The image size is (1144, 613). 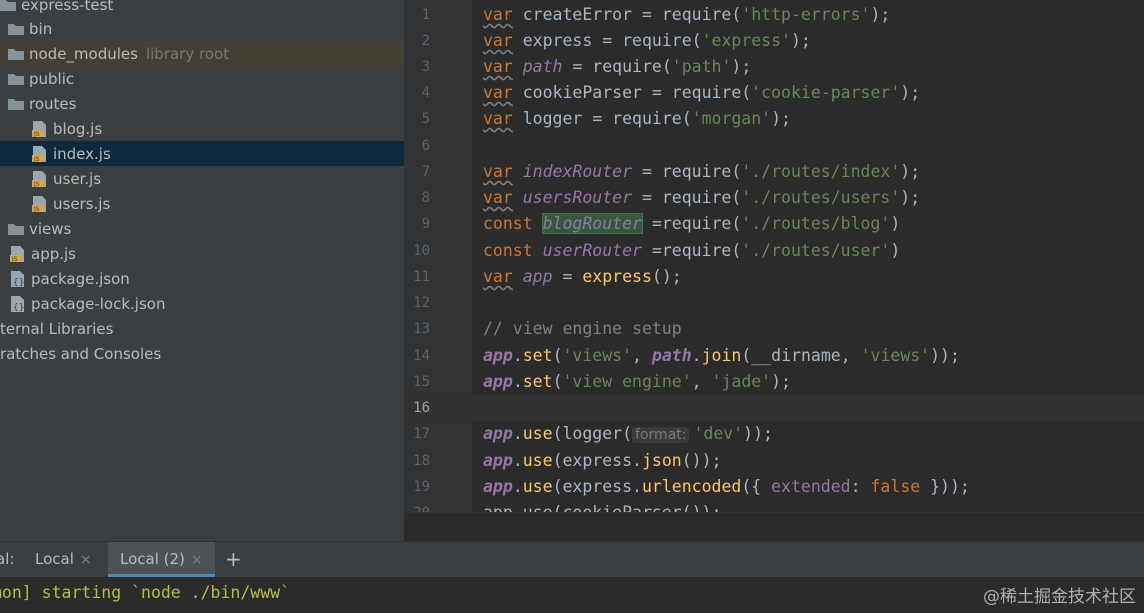 I want to click on code-line-13: // view engine setup, so click(x=582, y=328).